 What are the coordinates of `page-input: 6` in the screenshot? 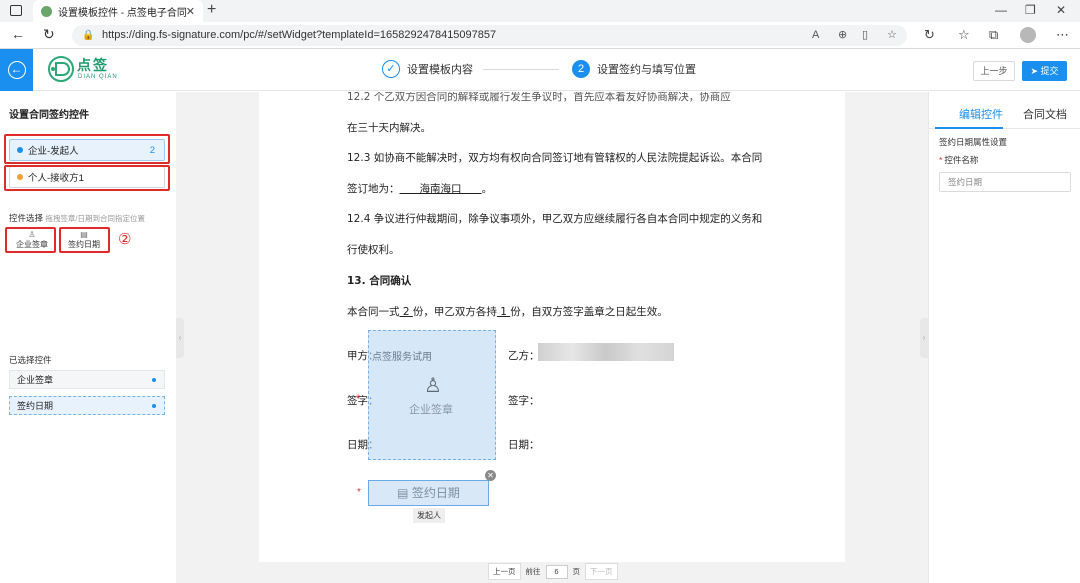 It's located at (556, 571).